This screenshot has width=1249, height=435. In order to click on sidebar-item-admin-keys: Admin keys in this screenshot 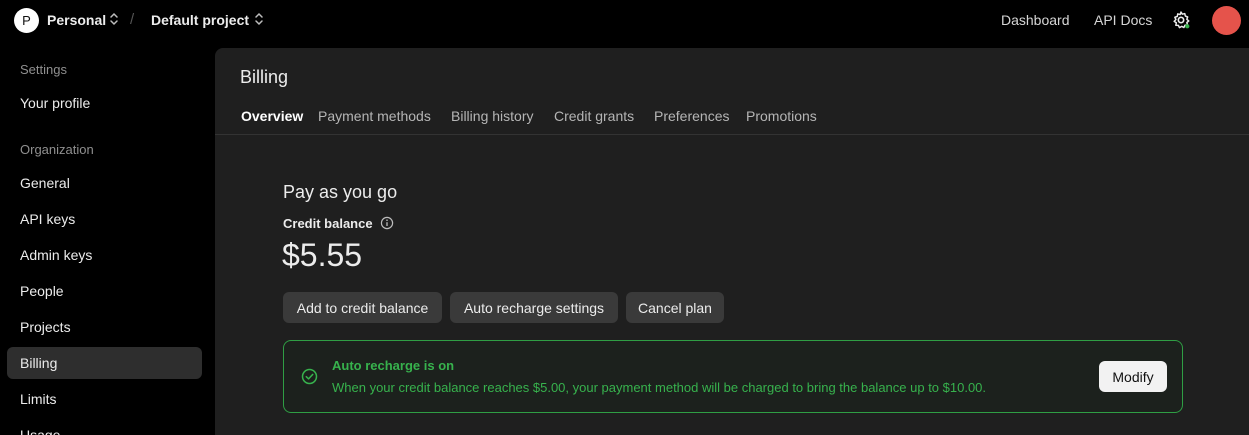, I will do `click(104, 255)`.